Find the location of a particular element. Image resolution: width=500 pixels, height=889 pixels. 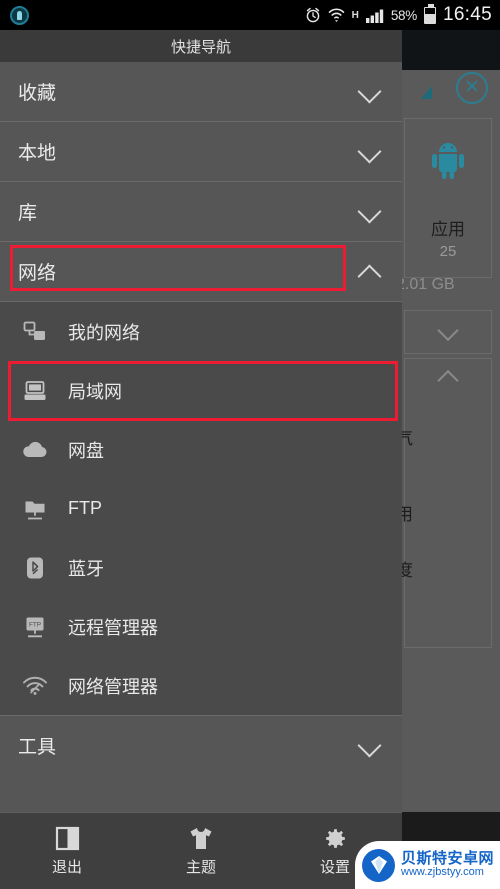

status-bar-right: H 58% 16:45 is located at coordinates (398, 14).